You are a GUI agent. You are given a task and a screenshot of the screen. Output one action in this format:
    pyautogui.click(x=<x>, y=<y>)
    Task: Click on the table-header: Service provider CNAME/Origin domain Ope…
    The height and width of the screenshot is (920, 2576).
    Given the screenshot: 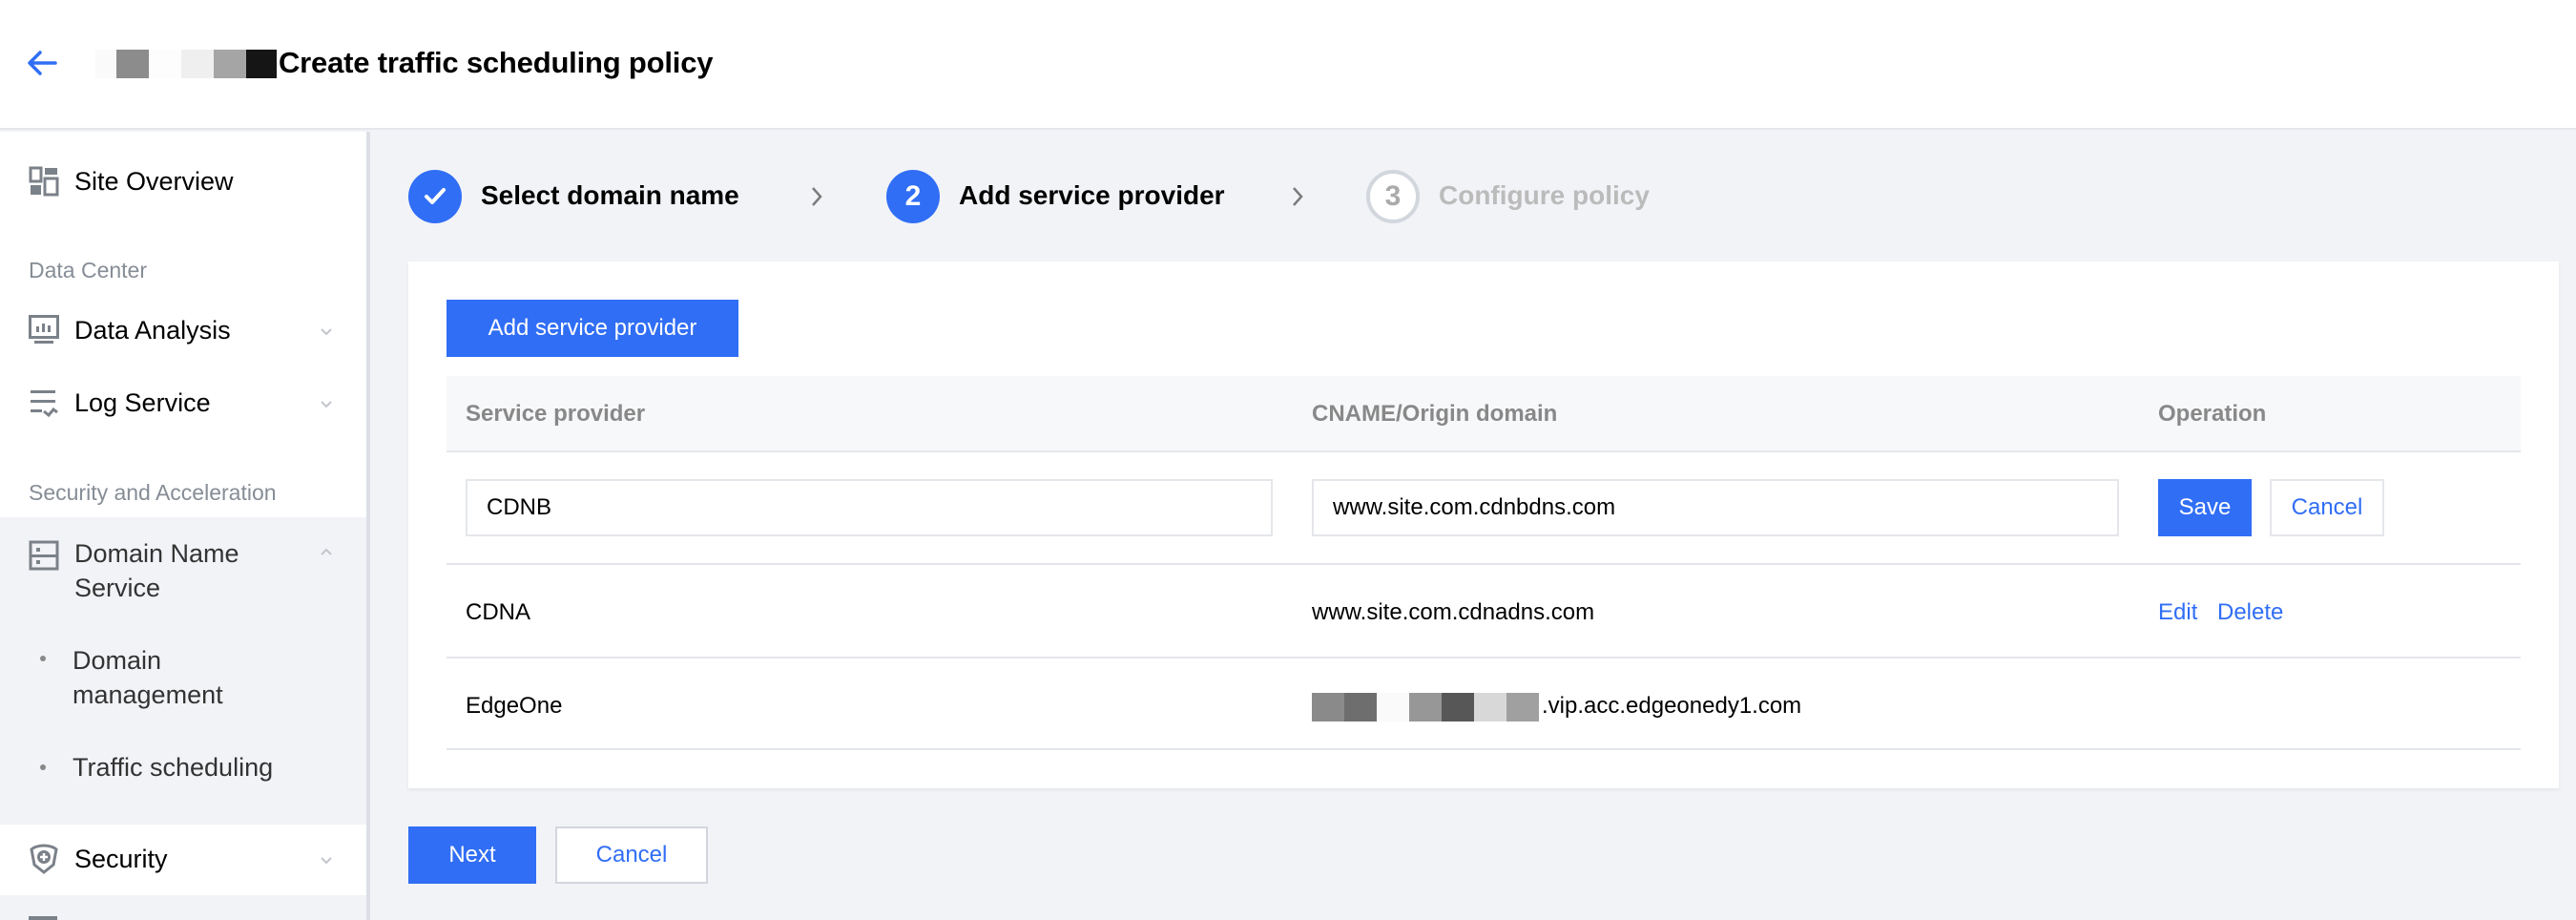 What is the action you would take?
    pyautogui.click(x=1484, y=414)
    